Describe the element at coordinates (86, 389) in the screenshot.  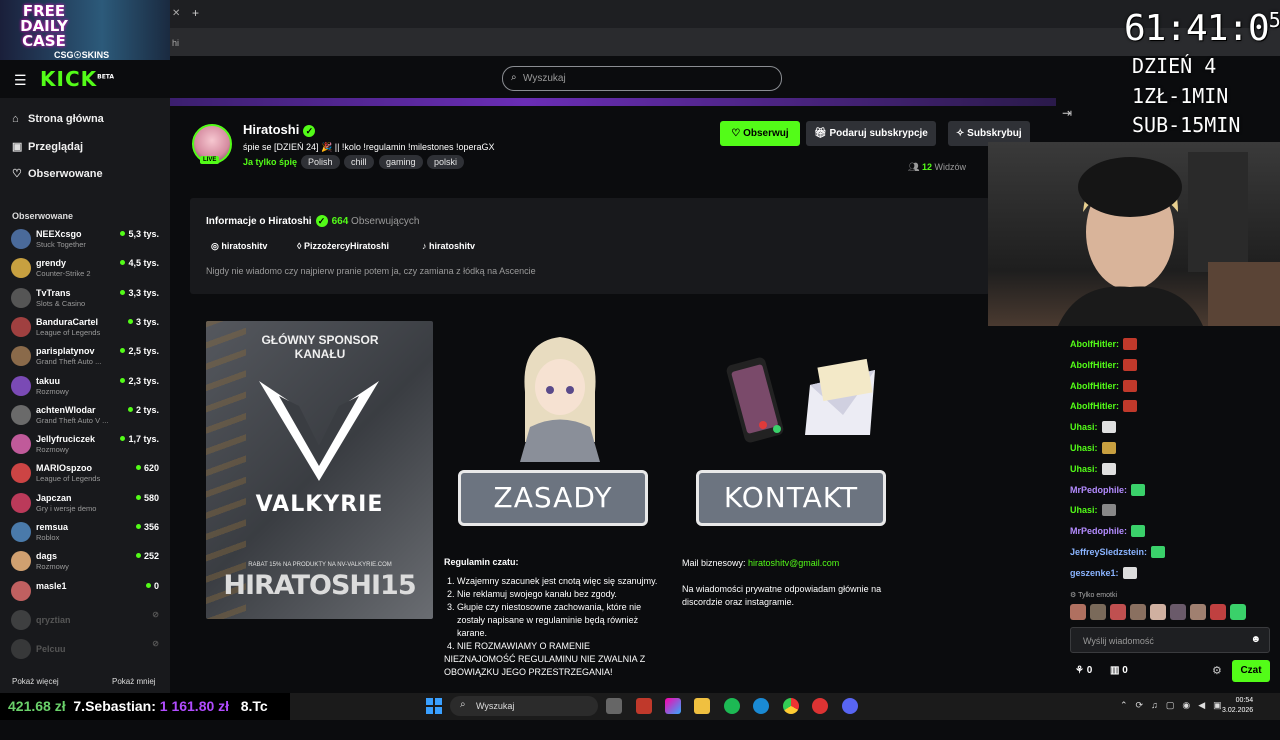
I see `sidebar-channel: takuu Rozmowy 2,3 tys.` at that location.